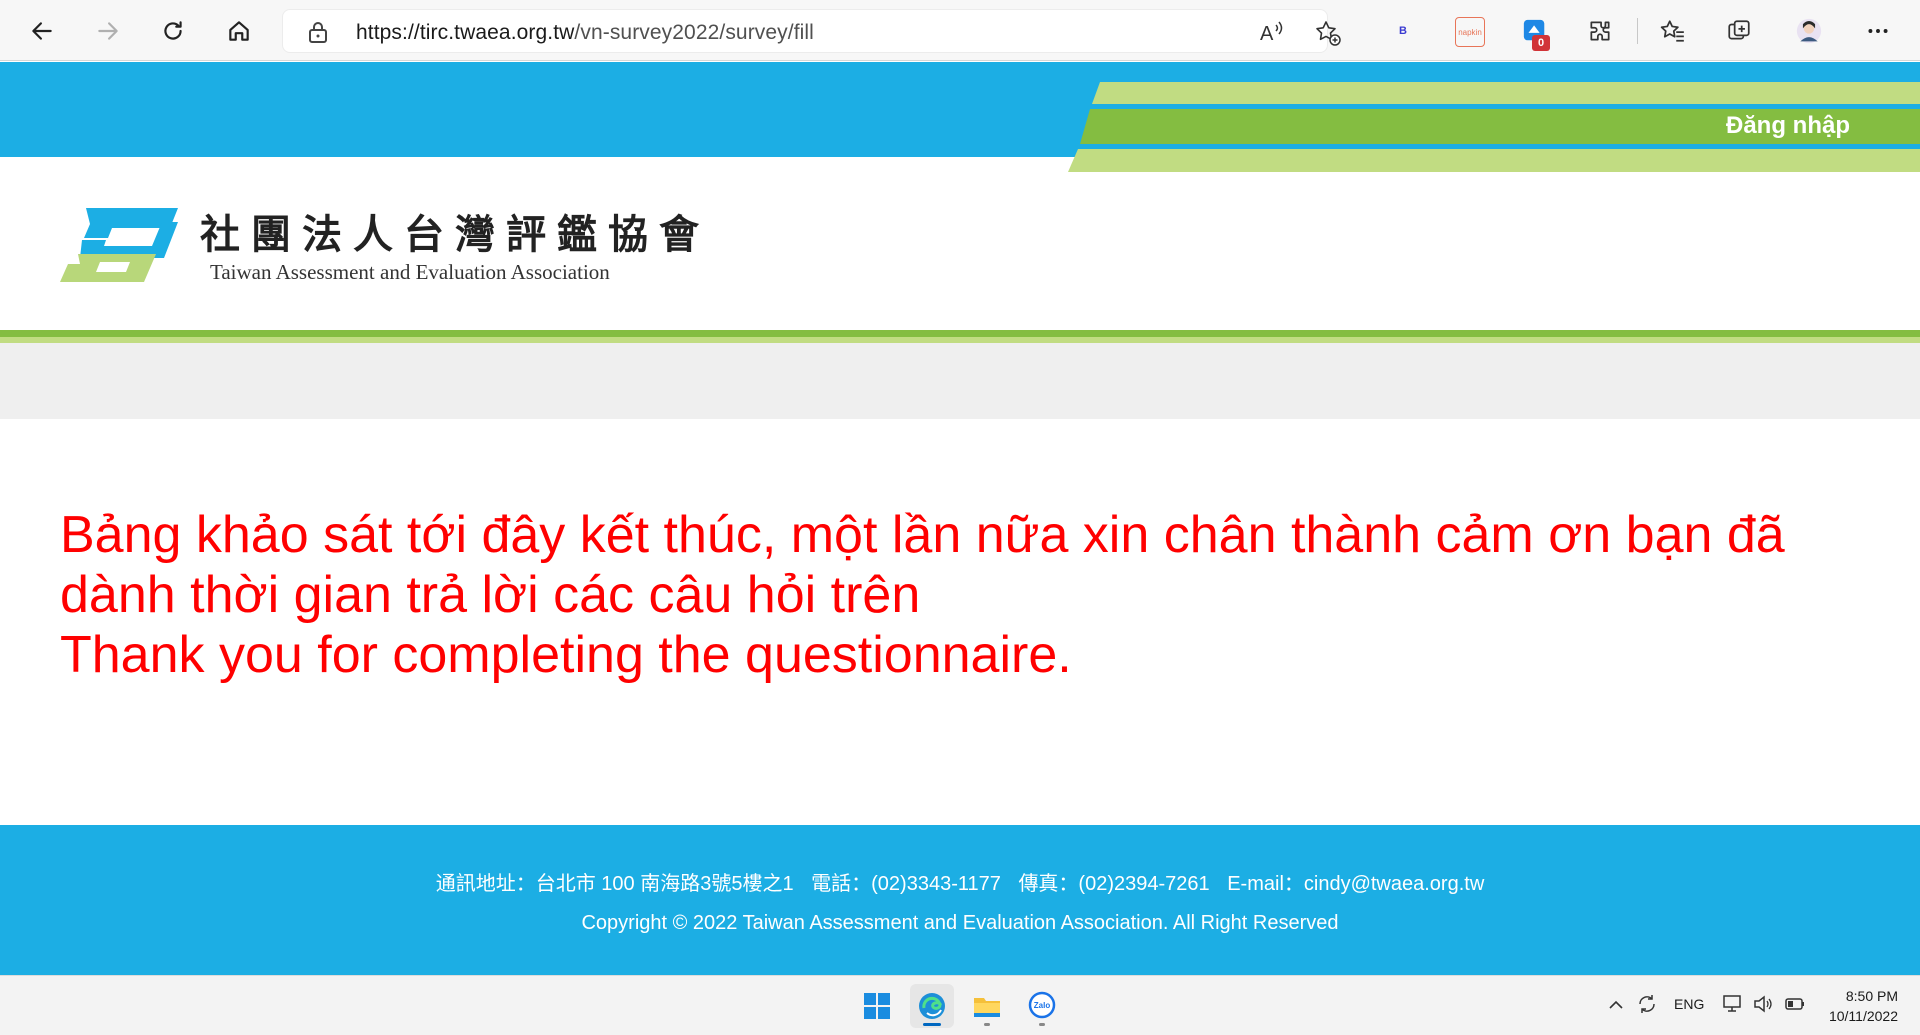  Describe the element at coordinates (1733, 1004) in the screenshot. I see `network-icon` at that location.